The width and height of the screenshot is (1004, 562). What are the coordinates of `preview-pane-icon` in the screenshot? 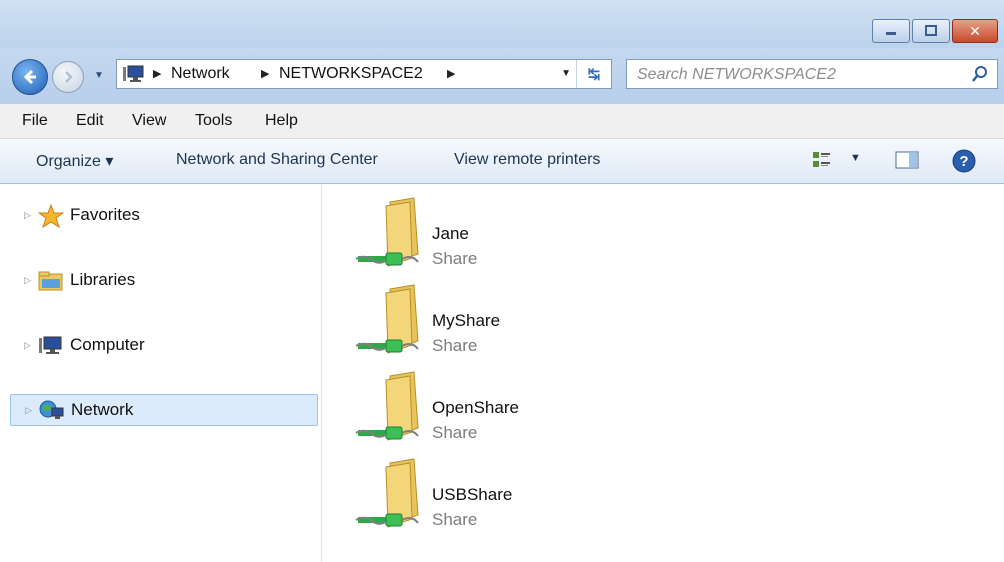 It's located at (907, 160).